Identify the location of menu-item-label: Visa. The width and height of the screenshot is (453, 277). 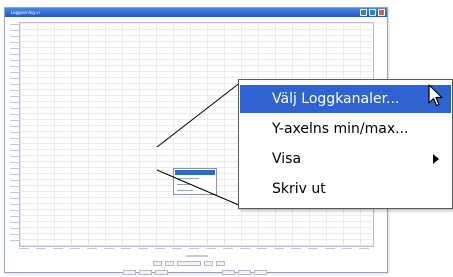
(287, 159).